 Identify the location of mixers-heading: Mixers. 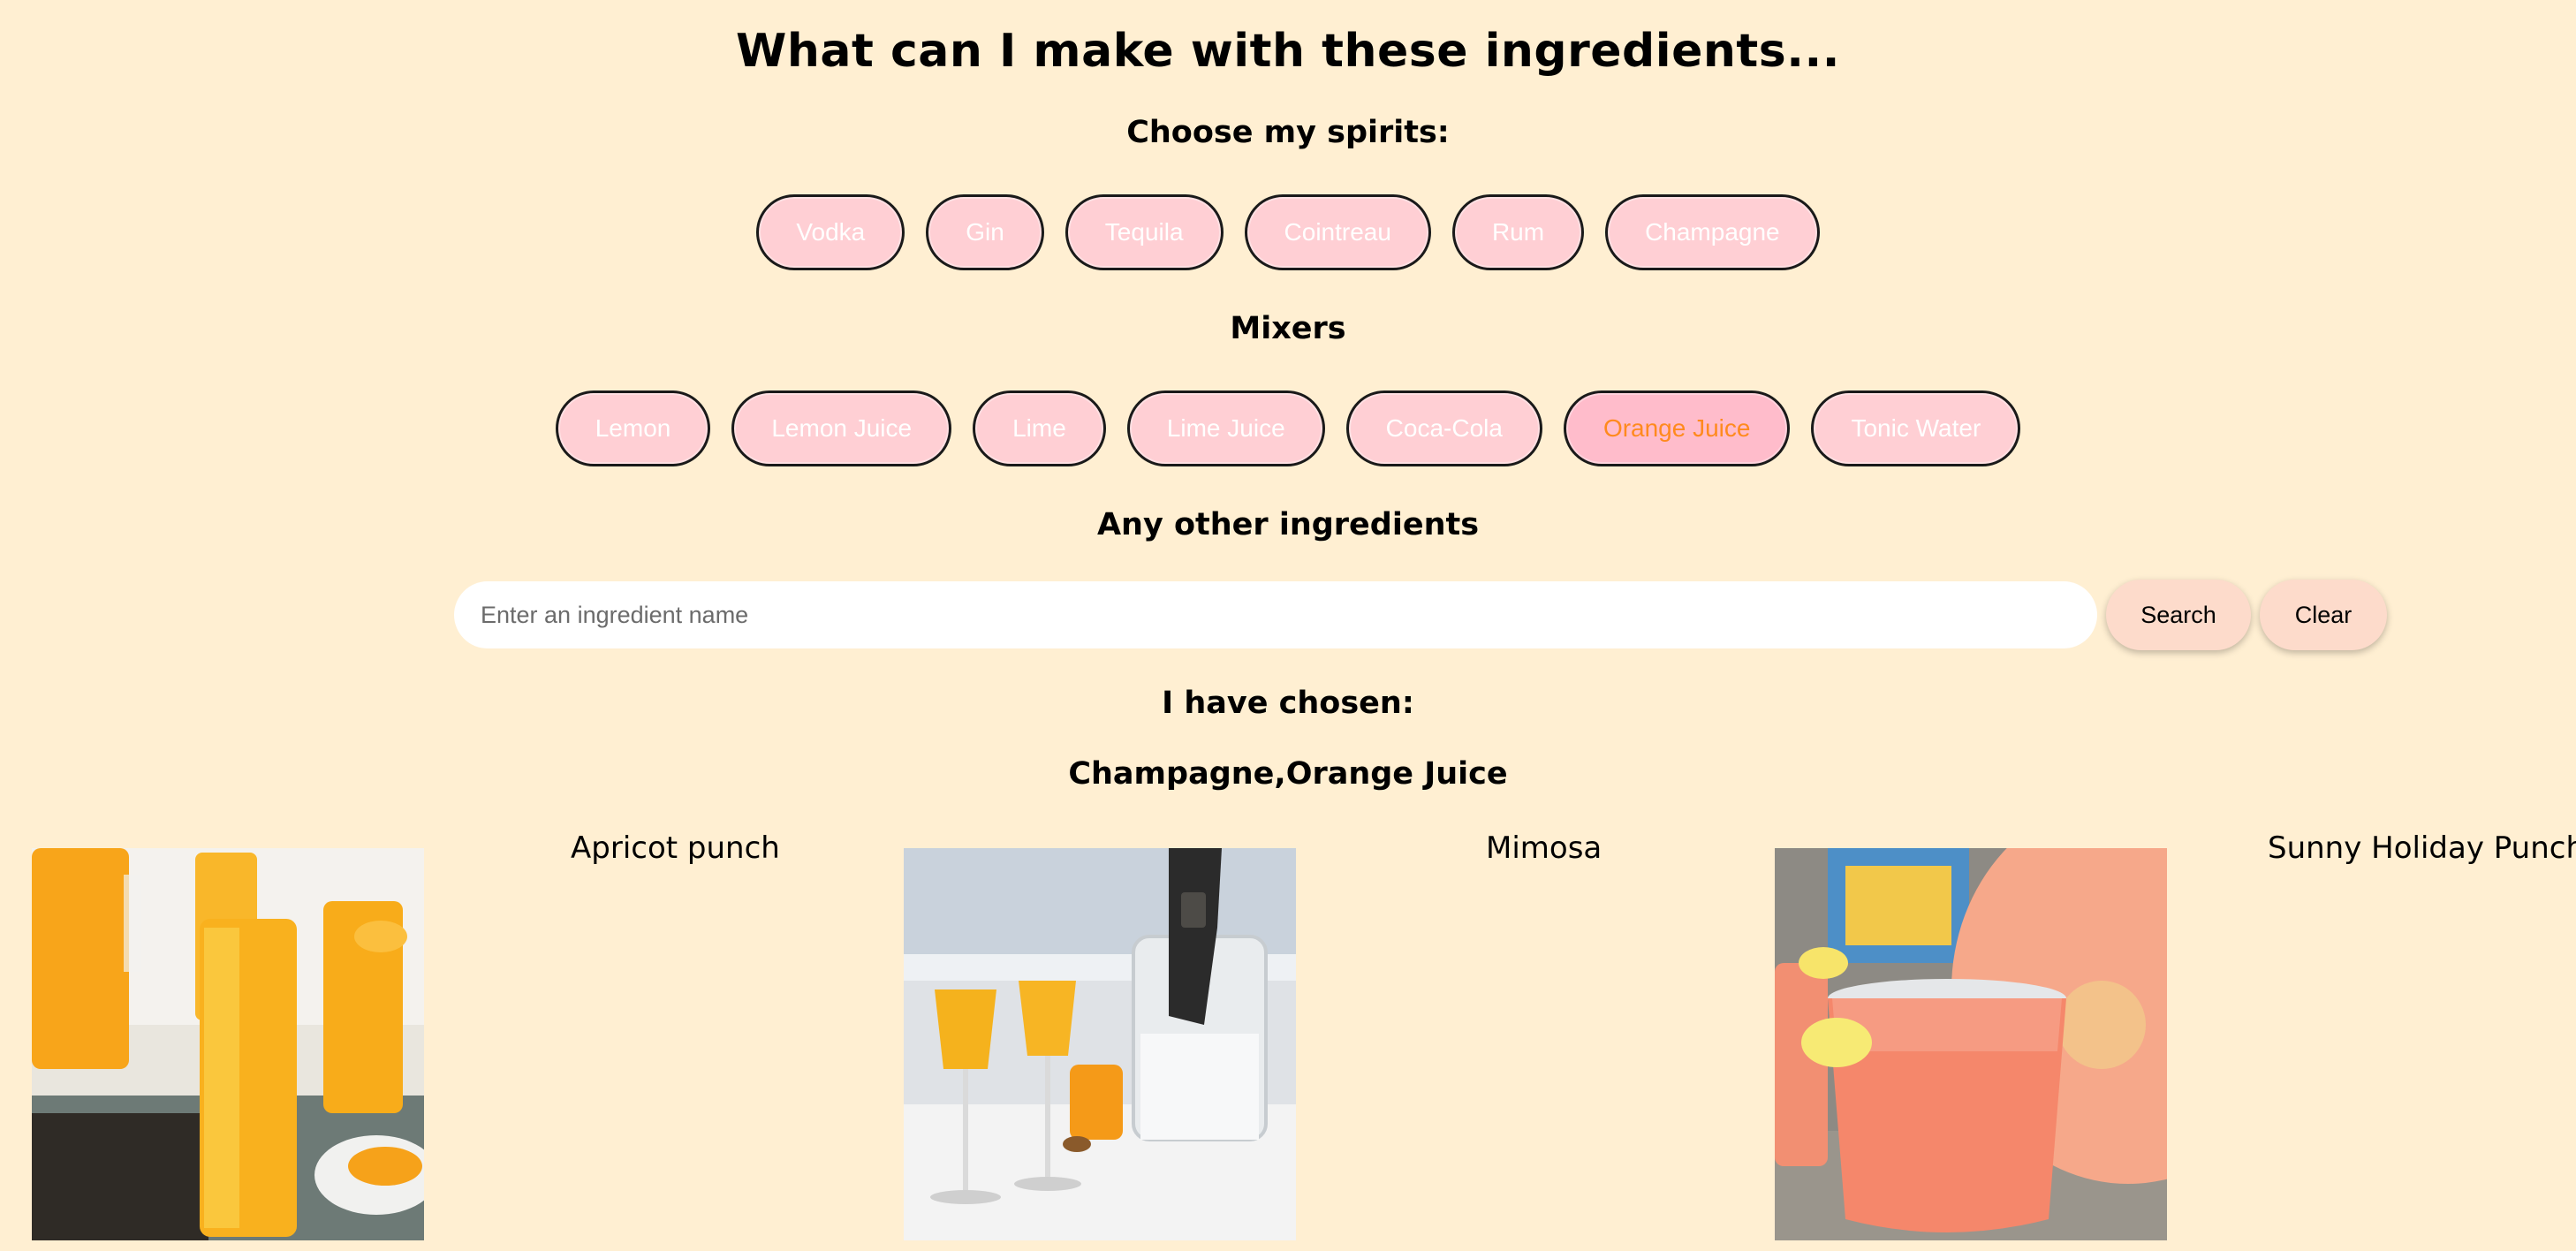
(1288, 328).